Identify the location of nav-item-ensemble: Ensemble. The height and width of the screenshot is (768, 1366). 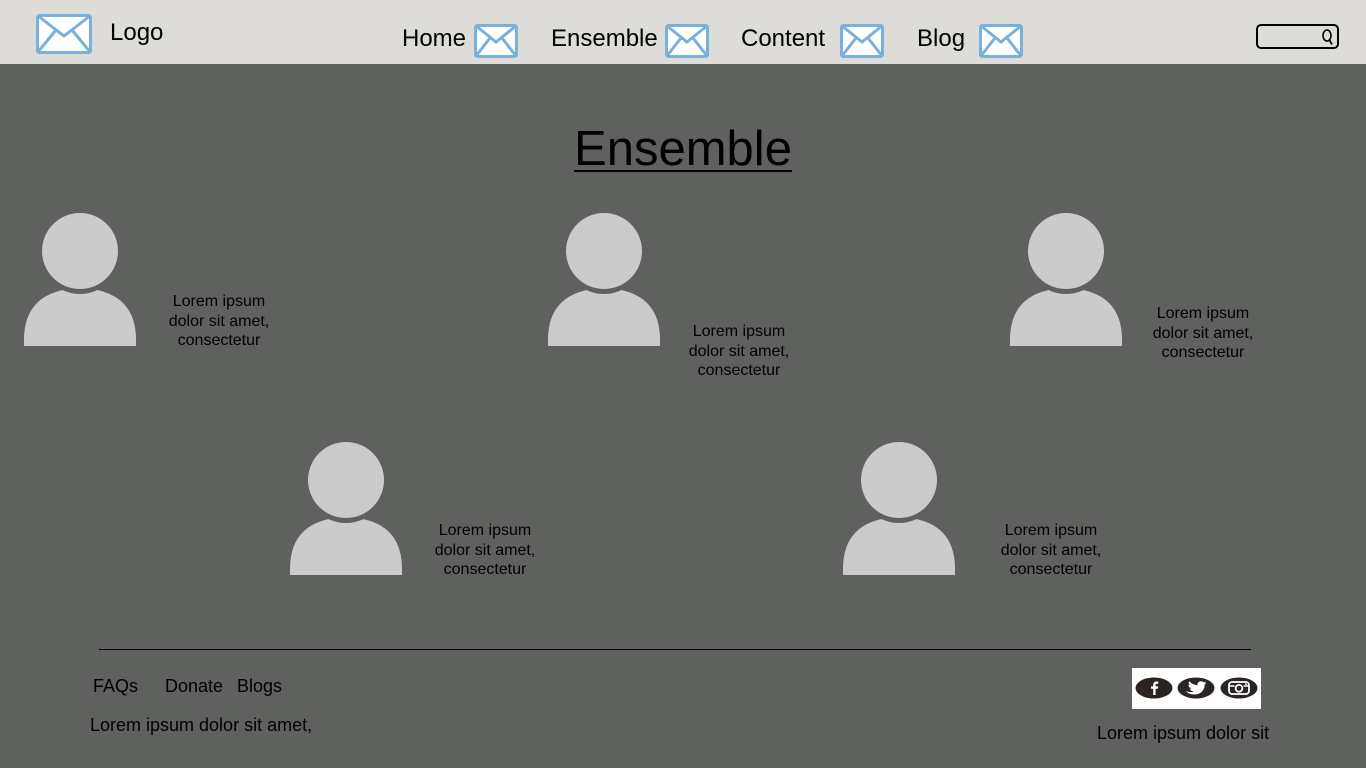
(631, 40).